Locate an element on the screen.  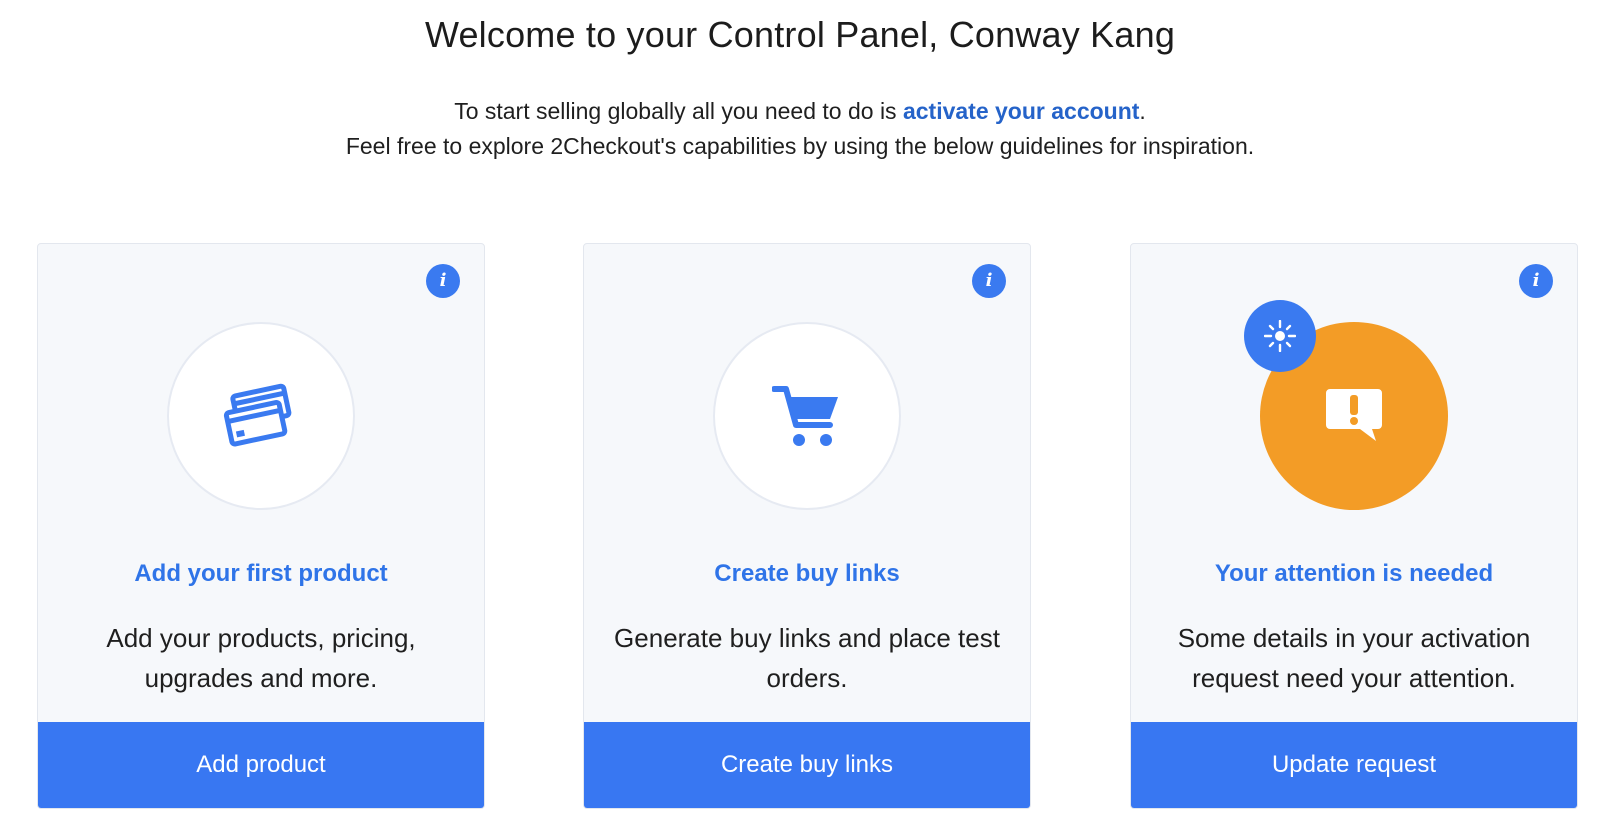
card-title: Add your first product is located at coordinates (261, 573).